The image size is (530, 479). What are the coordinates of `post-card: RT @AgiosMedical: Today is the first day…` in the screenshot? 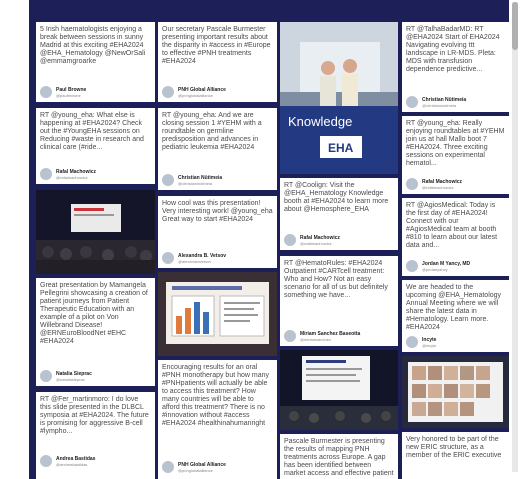 It's located at (455, 237).